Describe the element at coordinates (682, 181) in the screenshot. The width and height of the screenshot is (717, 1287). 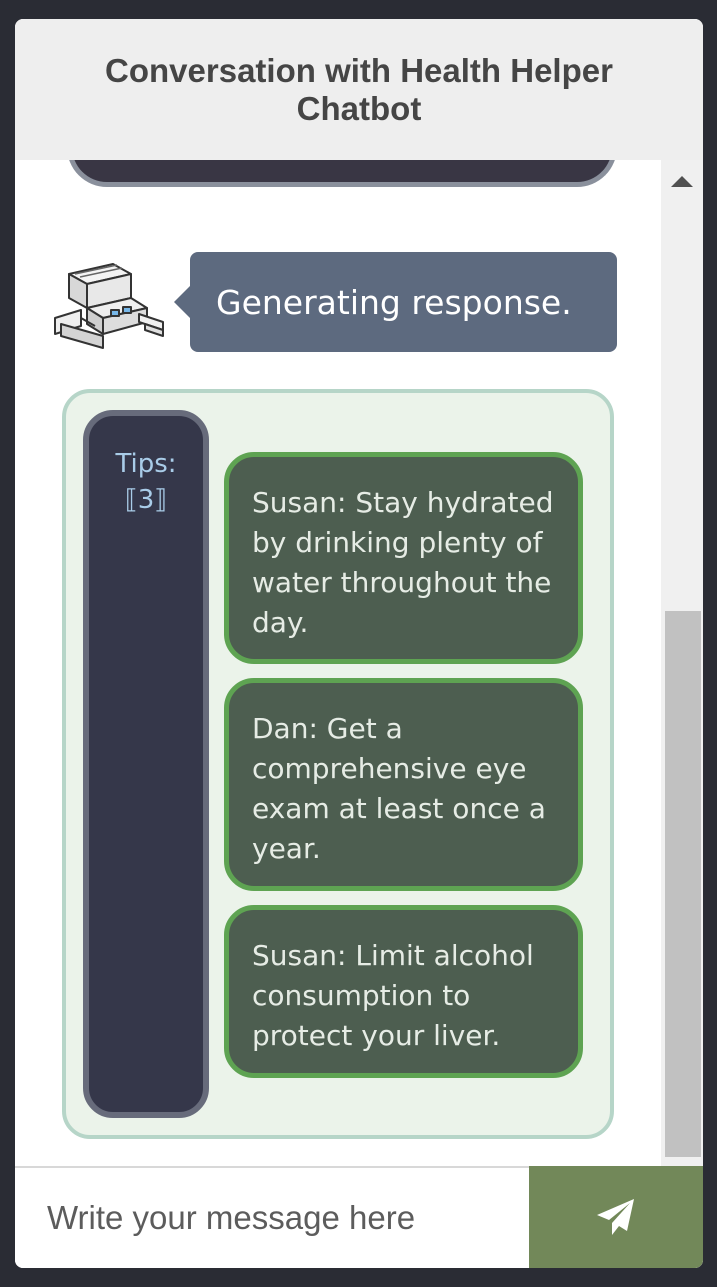
I see `scroll-up-arrow-icon` at that location.